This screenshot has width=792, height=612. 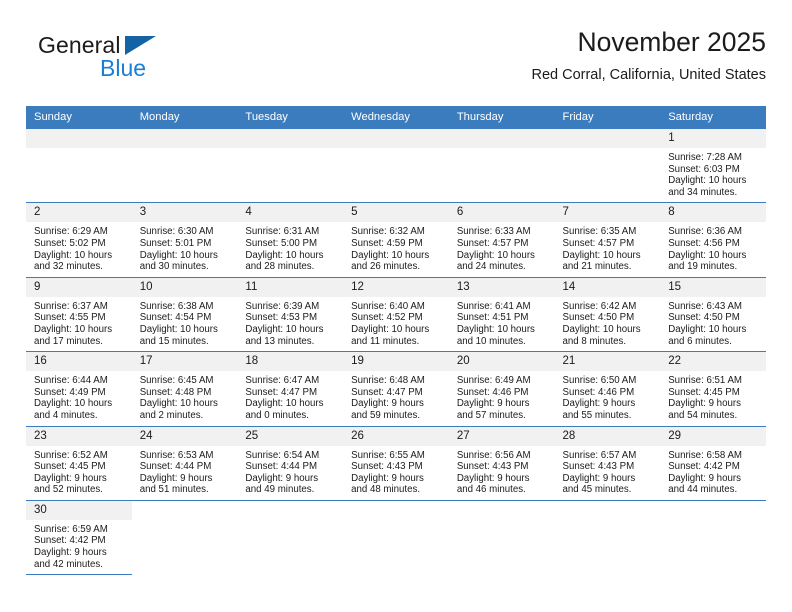 What do you see at coordinates (492, 318) in the screenshot?
I see `sunset-time: Sunset: 4:51 PM` at bounding box center [492, 318].